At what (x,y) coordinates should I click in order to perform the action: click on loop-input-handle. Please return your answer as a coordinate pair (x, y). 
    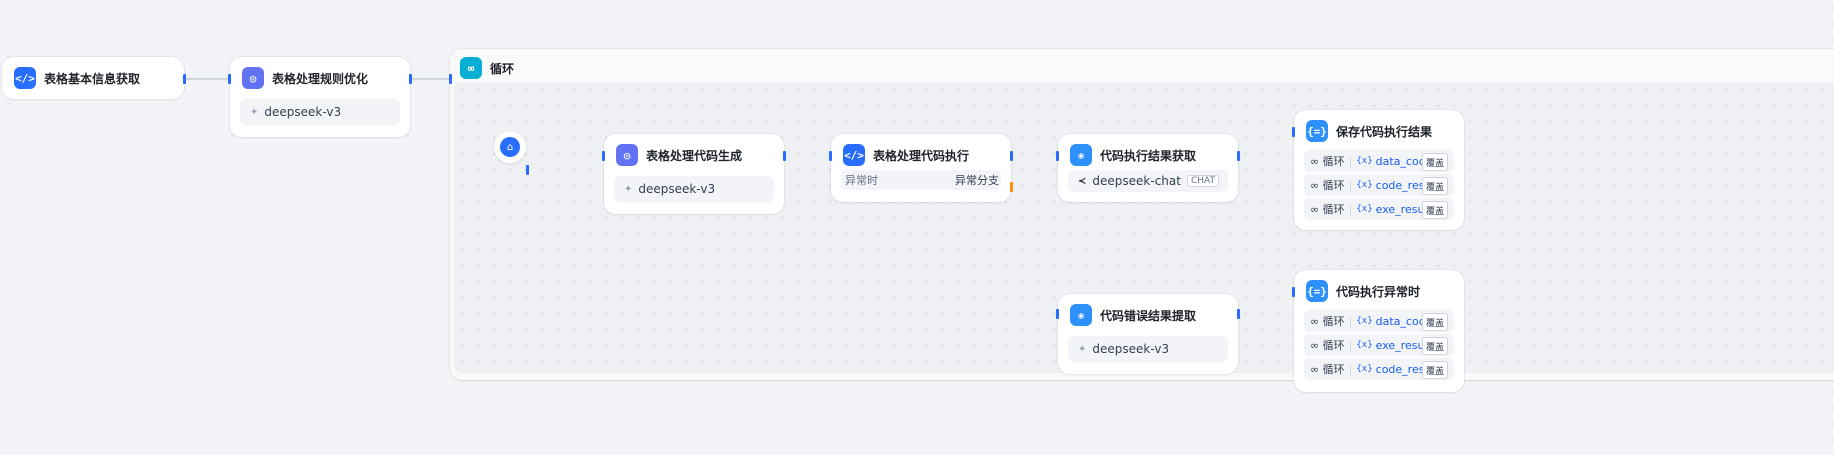
    Looking at the image, I should click on (450, 79).